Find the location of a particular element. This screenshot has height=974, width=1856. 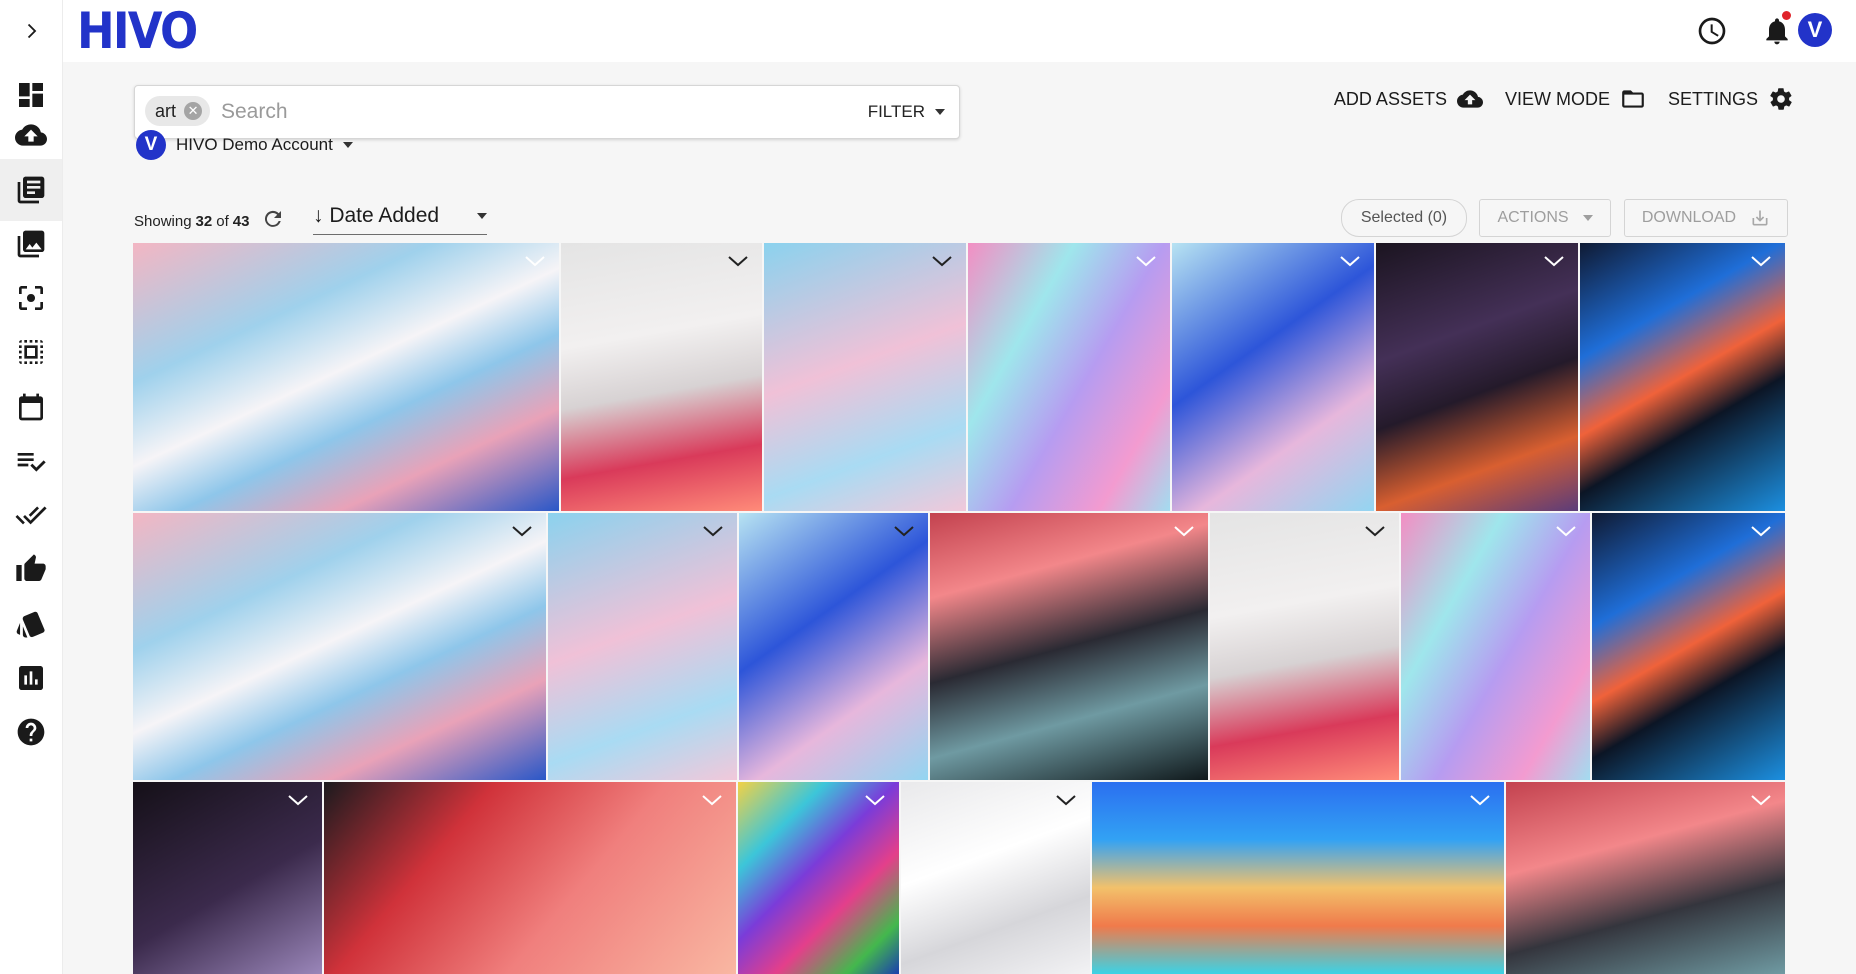

center-focus-icon is located at coordinates (31, 298).